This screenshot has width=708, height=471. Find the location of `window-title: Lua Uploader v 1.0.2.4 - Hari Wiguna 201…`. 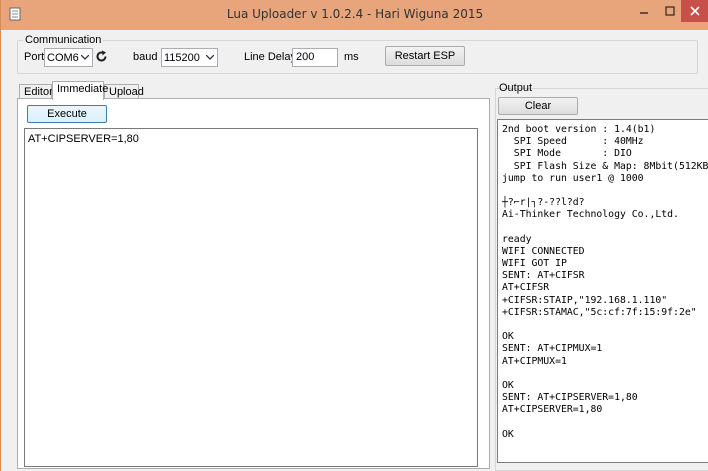

window-title: Lua Uploader v 1.0.2.4 - Hari Wiguna 201… is located at coordinates (355, 14).